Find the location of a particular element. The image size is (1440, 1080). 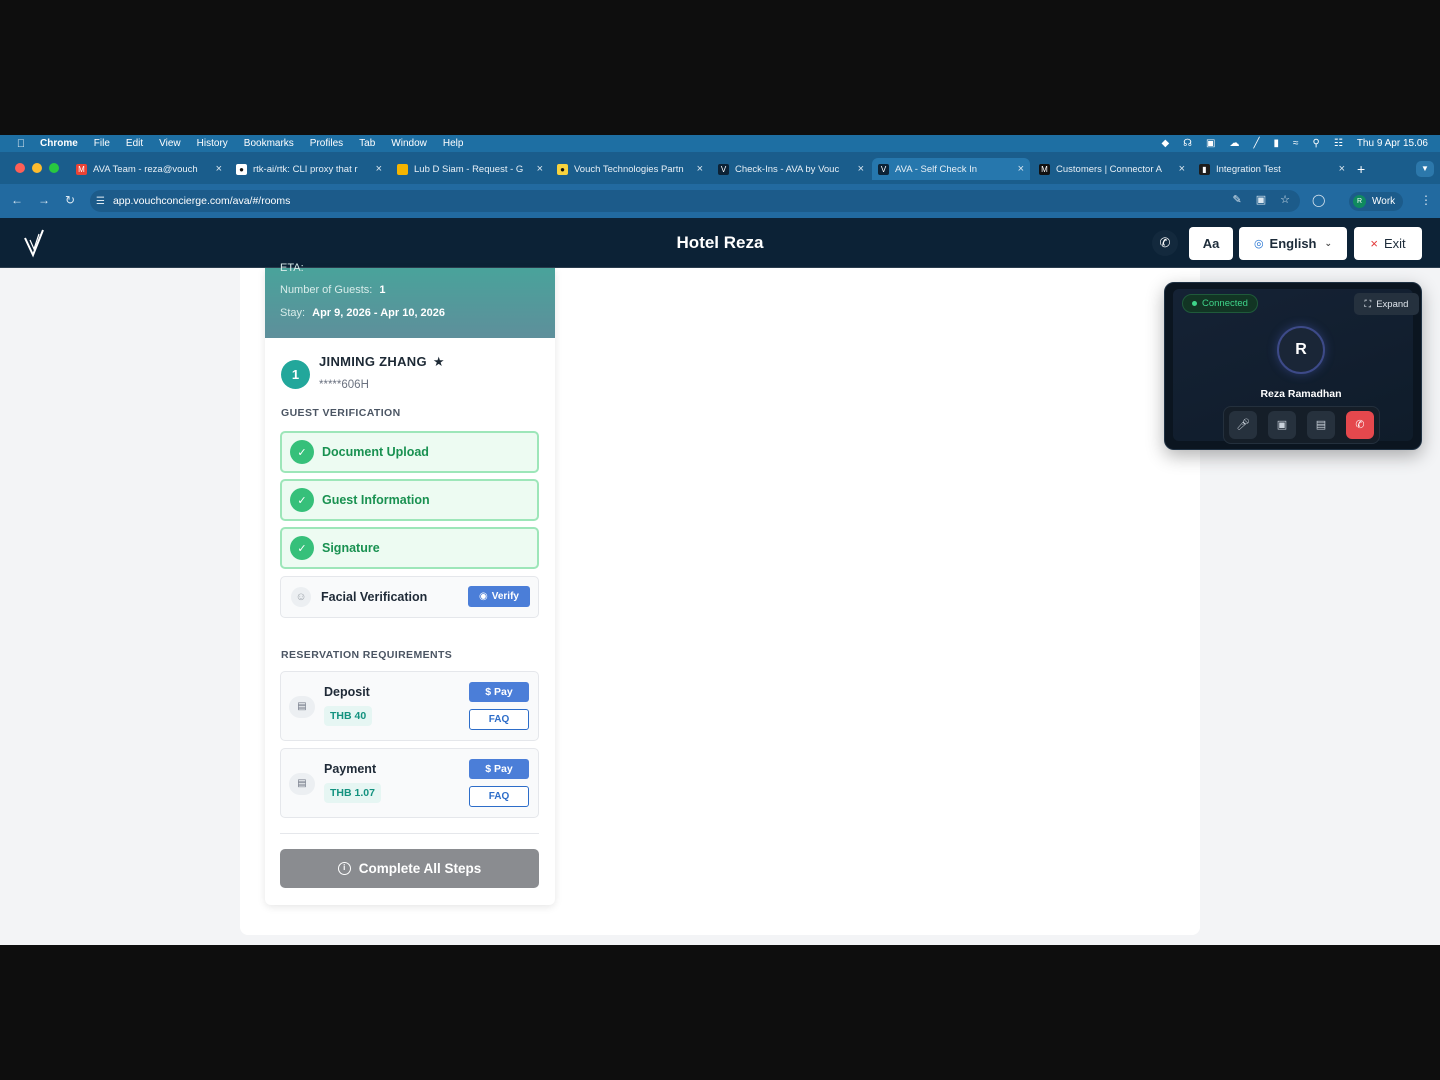

chevron-down-icon: ⌄ is located at coordinates (1328, 243).